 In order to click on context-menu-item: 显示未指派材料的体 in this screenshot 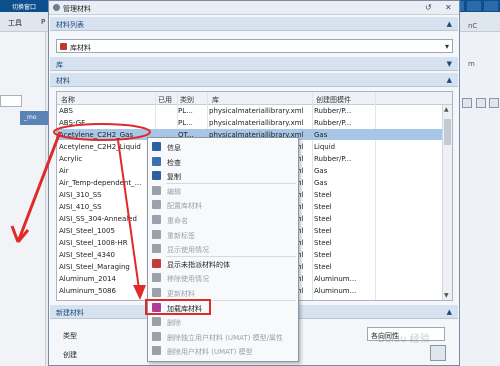, I will do `click(223, 263)`.